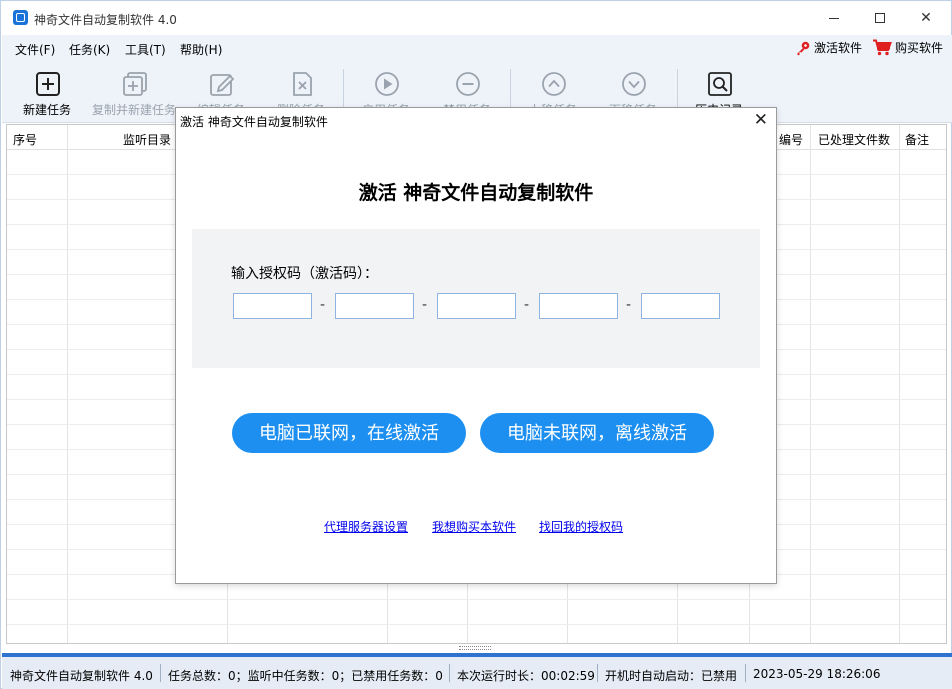 The width and height of the screenshot is (952, 689). Describe the element at coordinates (304, 274) in the screenshot. I see `activation-code-label: 输入授权码（激活码）：` at that location.